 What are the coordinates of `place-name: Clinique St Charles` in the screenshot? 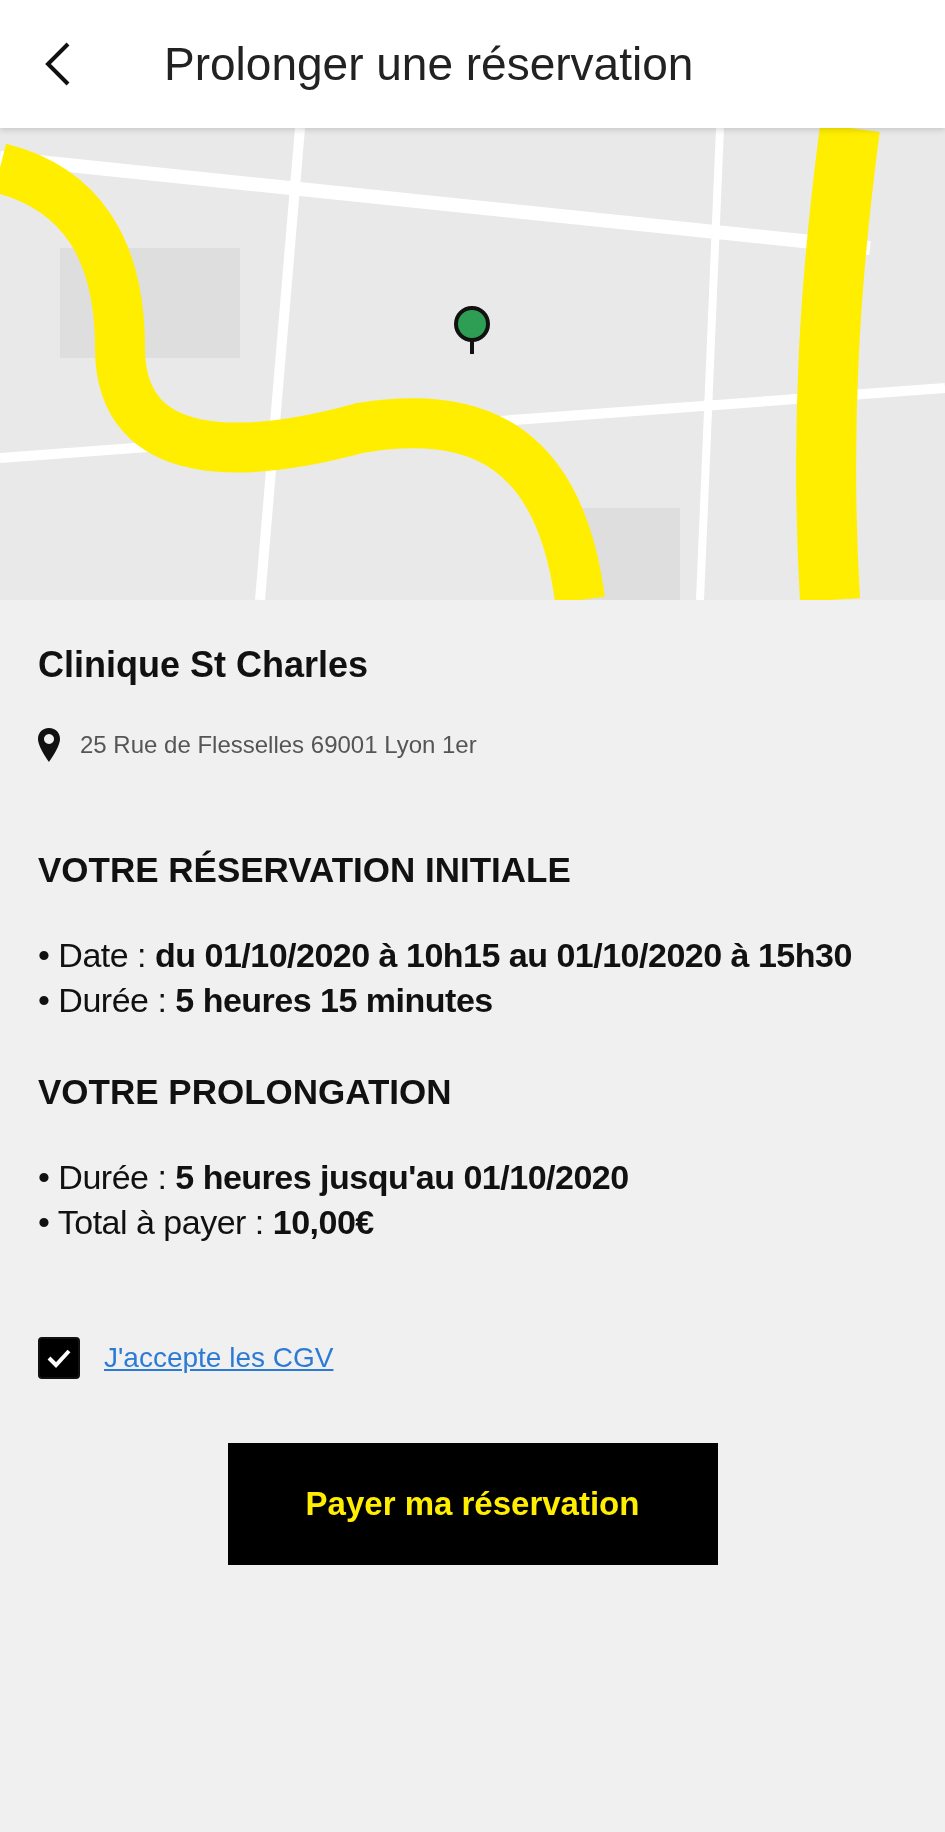 It's located at (204, 665).